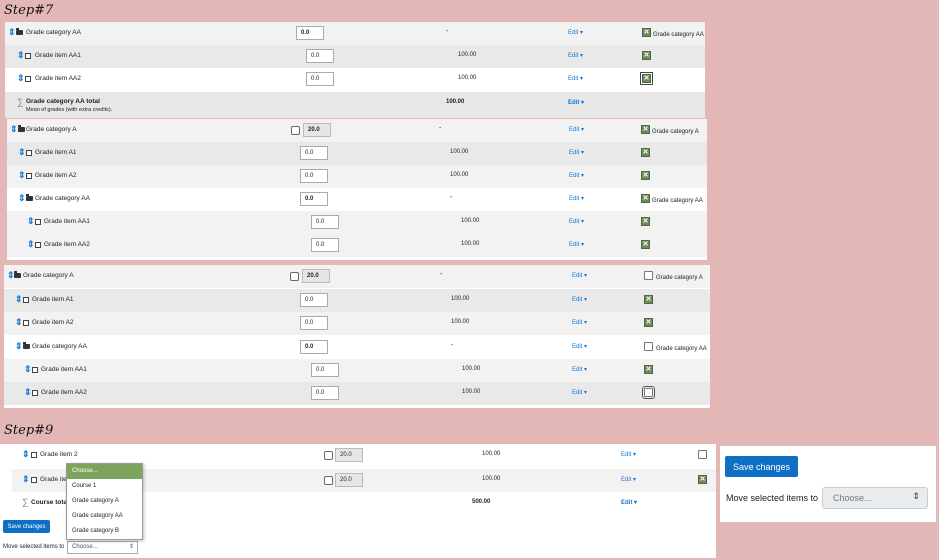 This screenshot has height=560, width=939. I want to click on dropdown-option: Grade category AA, so click(104, 516).